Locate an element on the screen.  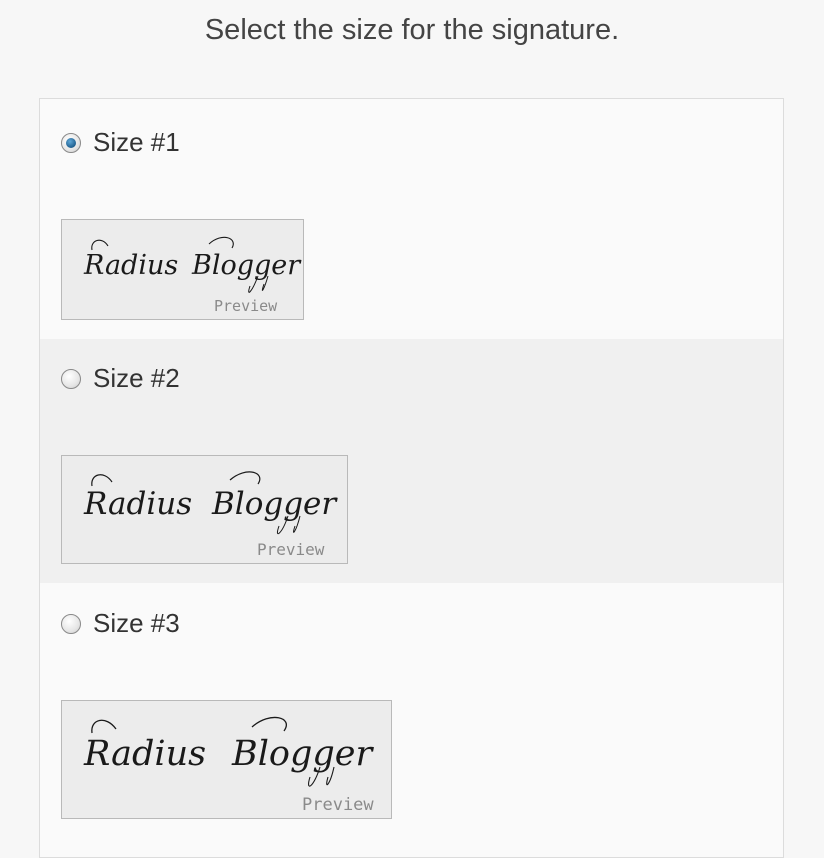
size-3-signature-first: Radius is located at coordinates (144, 754).